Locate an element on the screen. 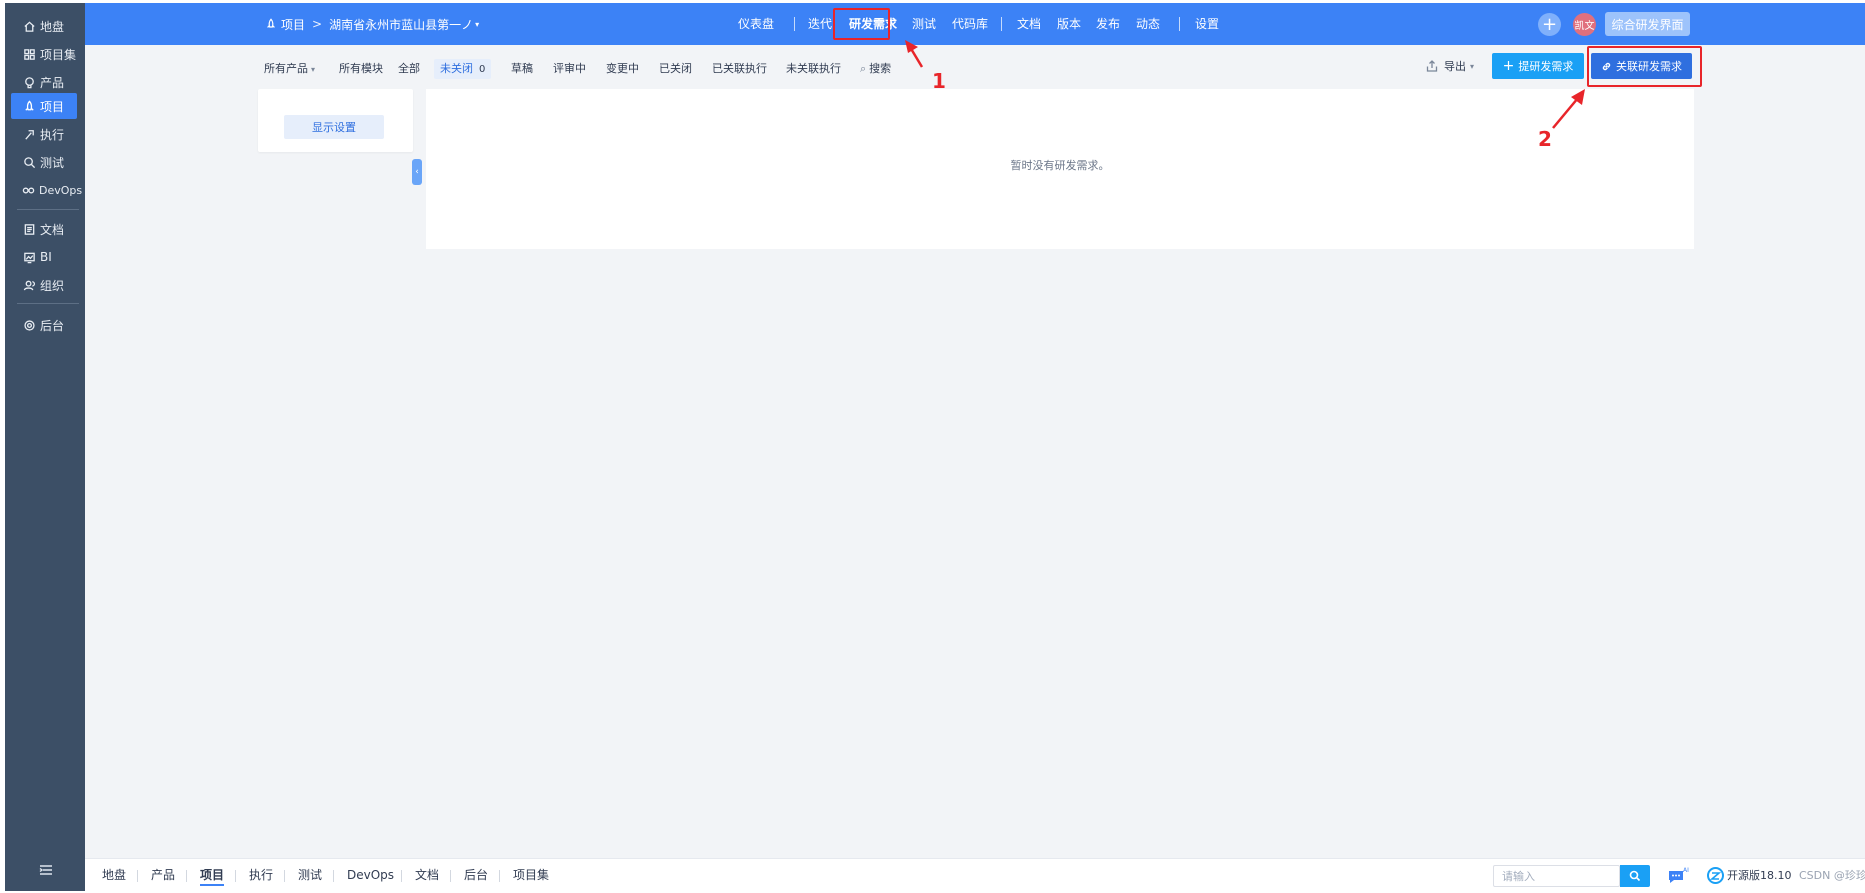 Image resolution: width=1865 pixels, height=893 pixels. footer-search-input is located at coordinates (1556, 876).